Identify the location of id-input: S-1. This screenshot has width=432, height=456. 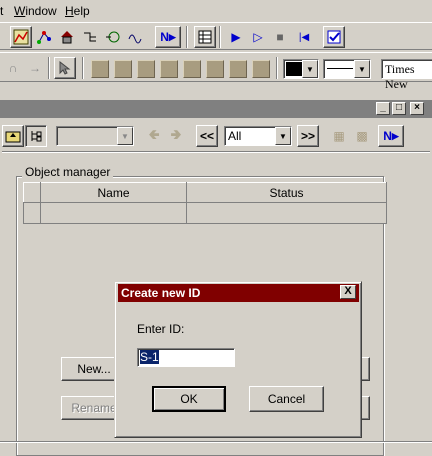
(186, 357).